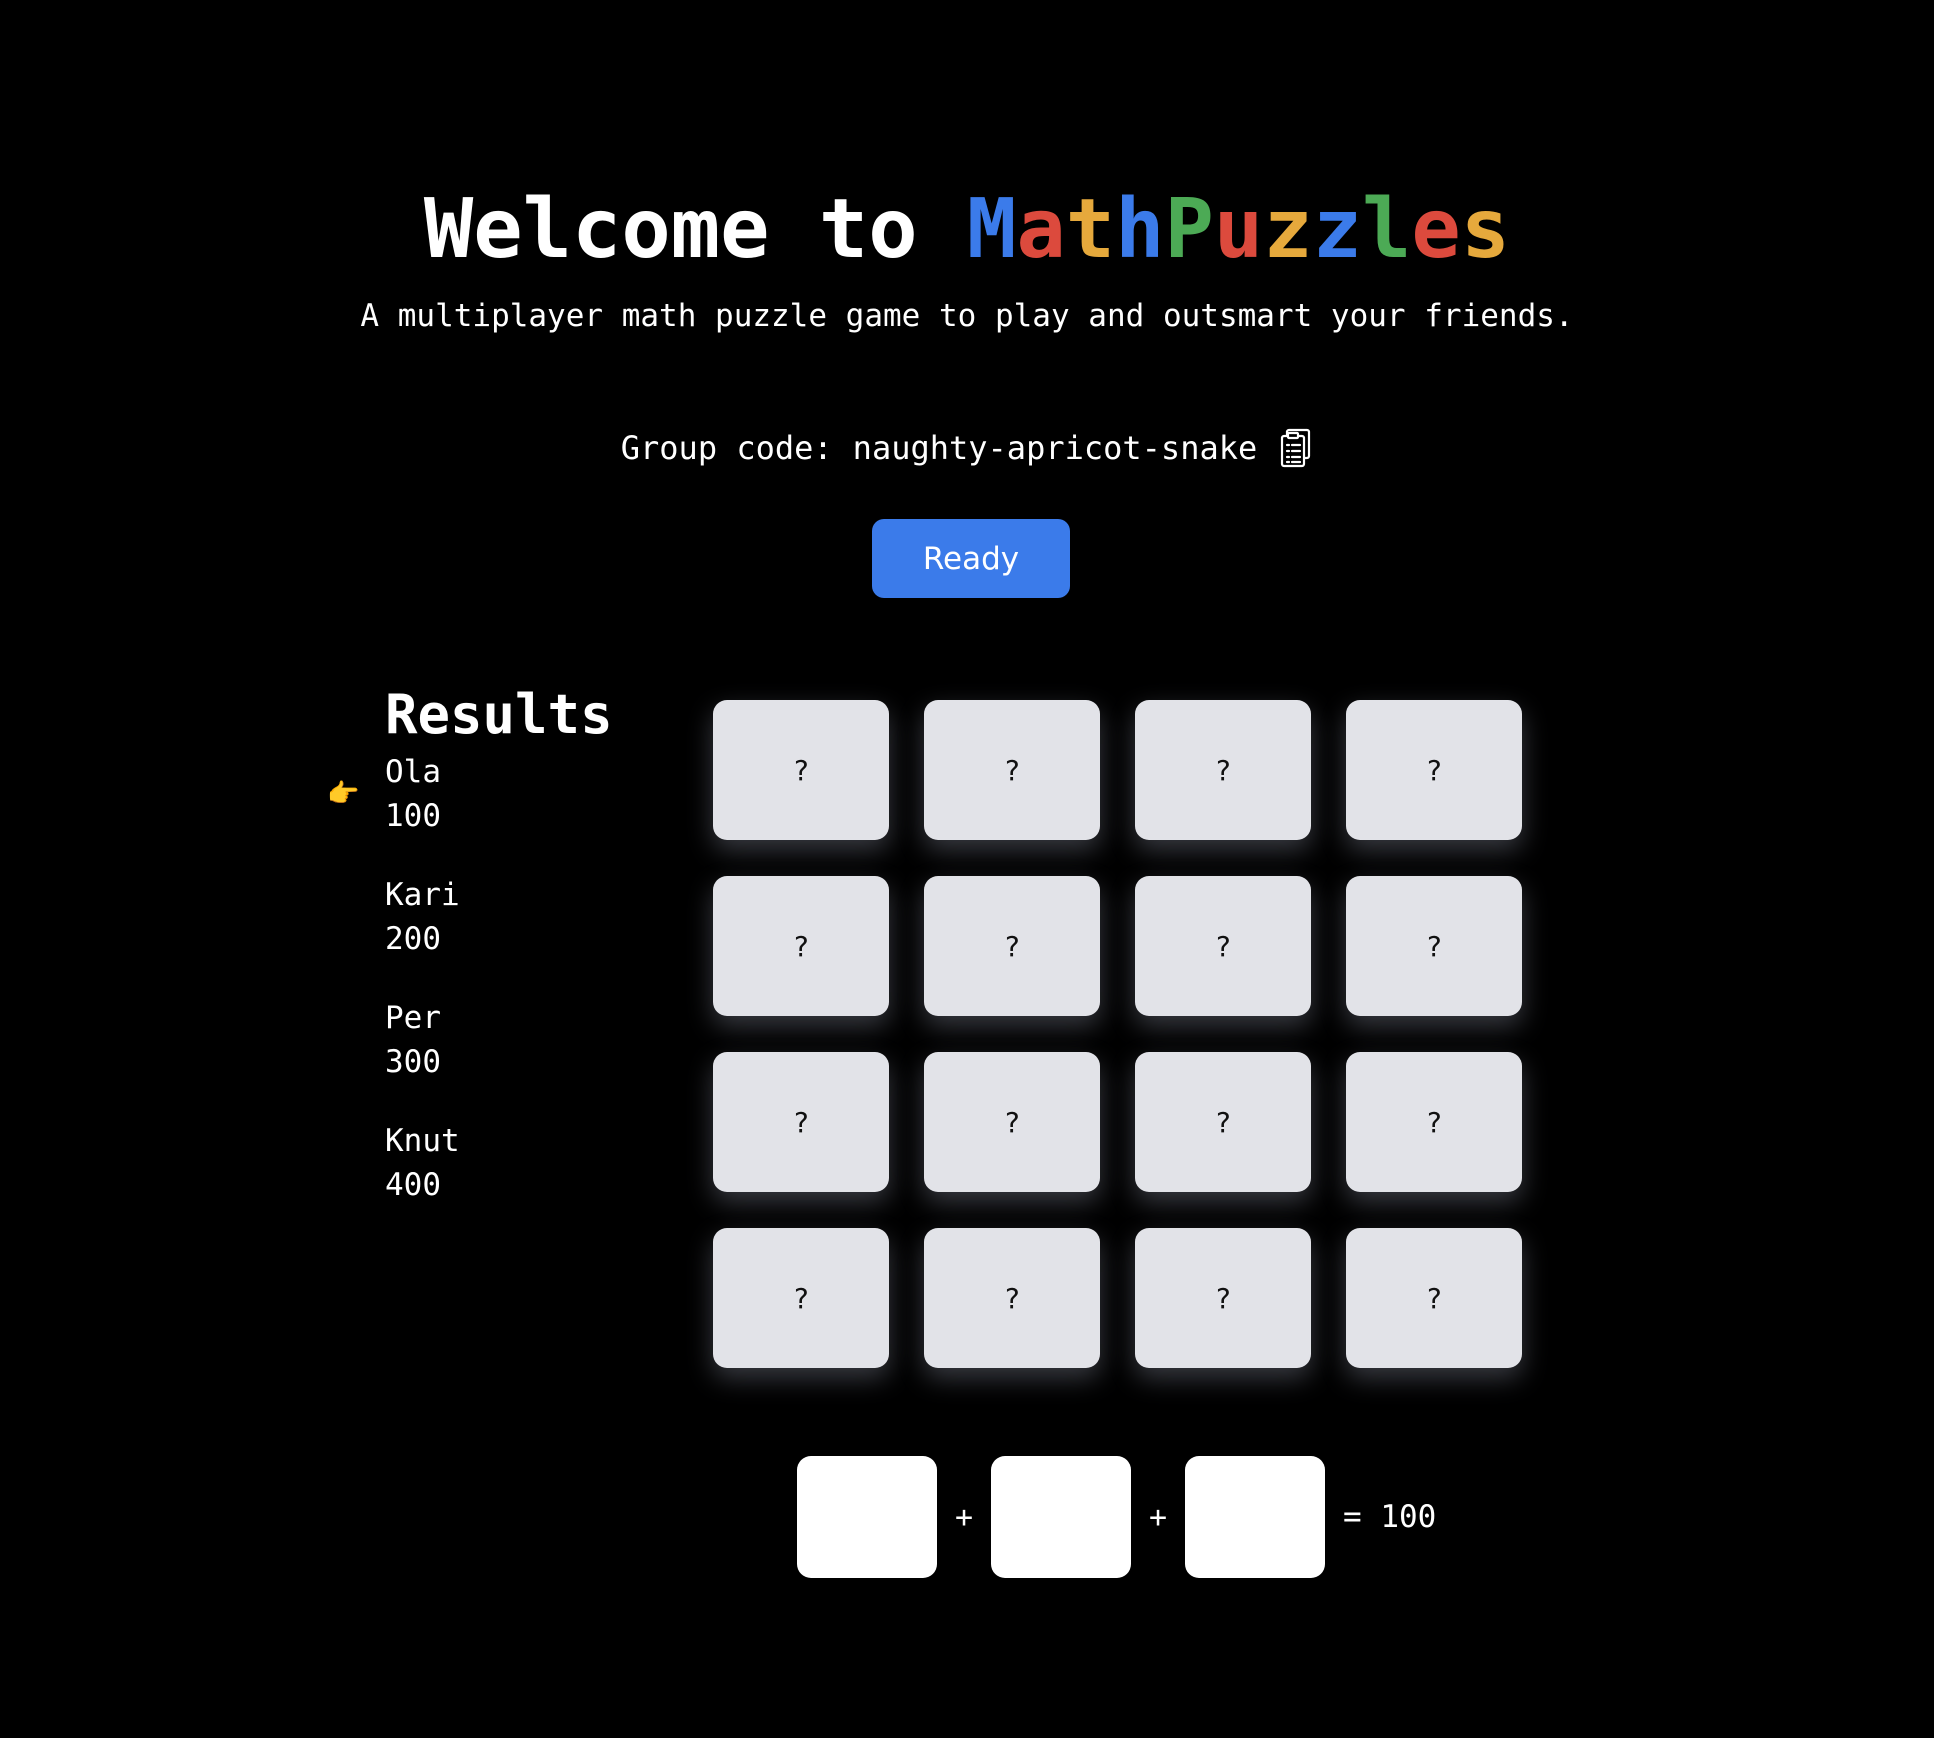 Image resolution: width=1934 pixels, height=1738 pixels. I want to click on player-entry: Knut 400, so click(517, 1180).